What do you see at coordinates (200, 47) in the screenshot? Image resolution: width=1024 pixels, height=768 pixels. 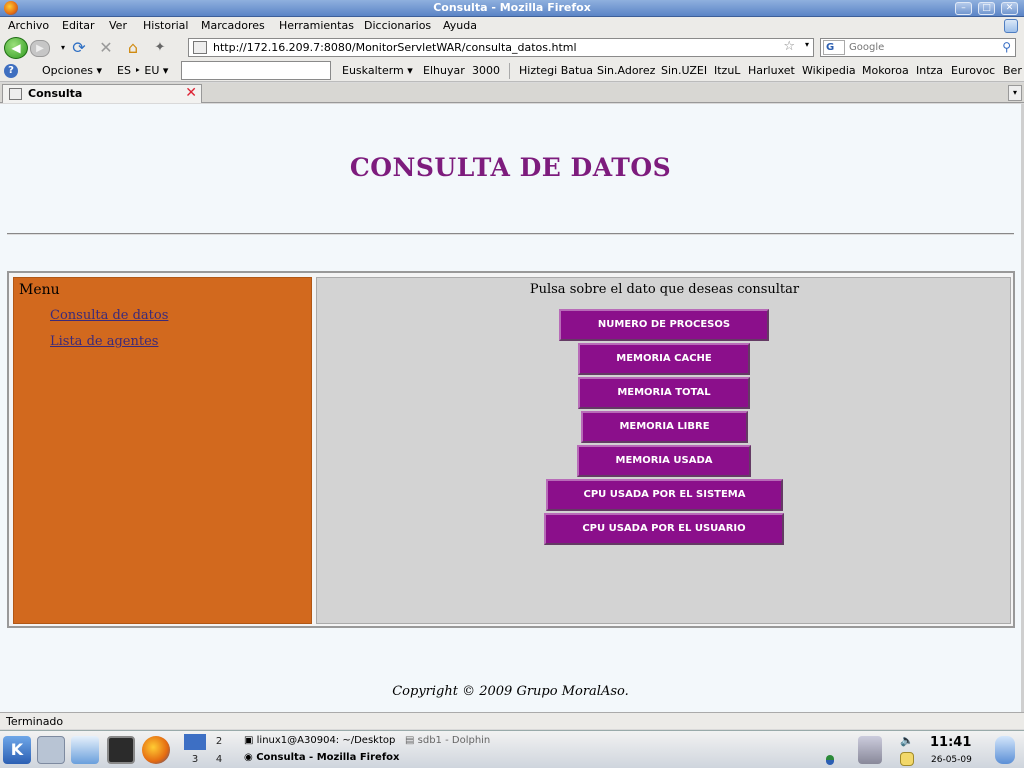 I see `page-favicon-icon` at bounding box center [200, 47].